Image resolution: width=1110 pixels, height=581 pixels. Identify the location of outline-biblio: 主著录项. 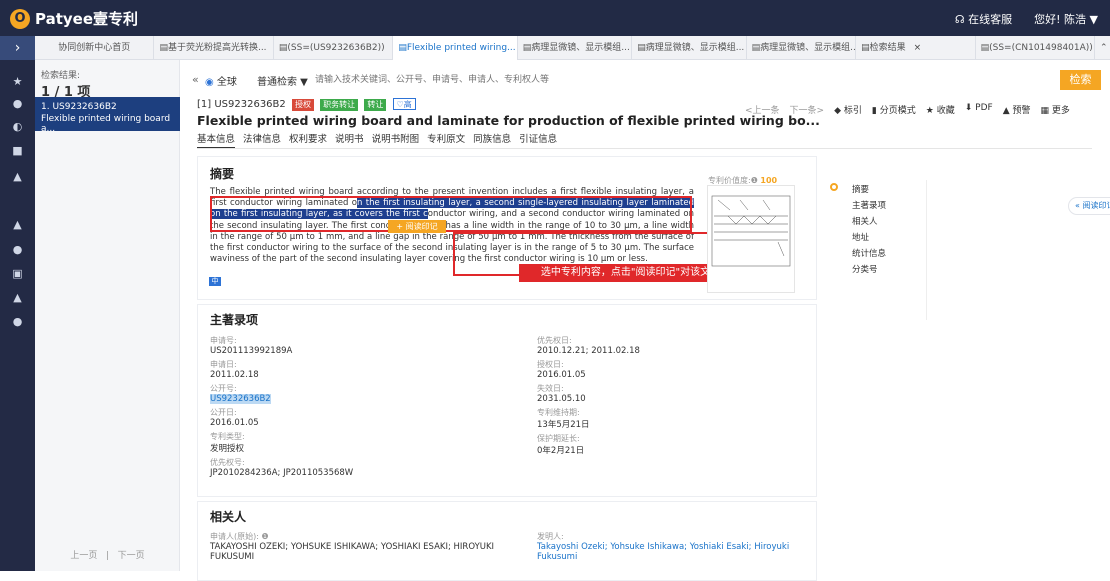
(869, 205).